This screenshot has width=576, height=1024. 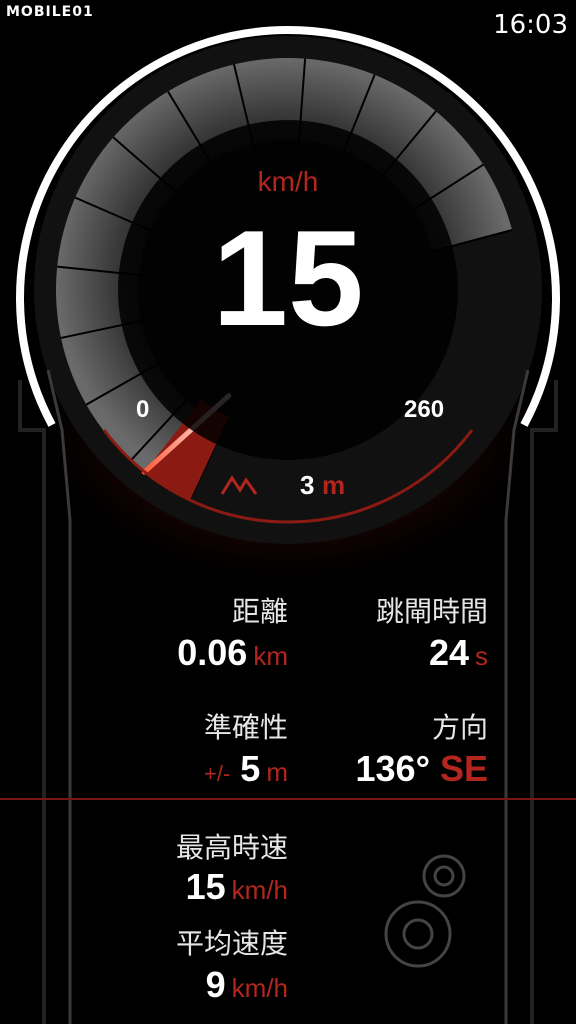 What do you see at coordinates (358, 653) in the screenshot?
I see `jump-time-value: 24 s` at bounding box center [358, 653].